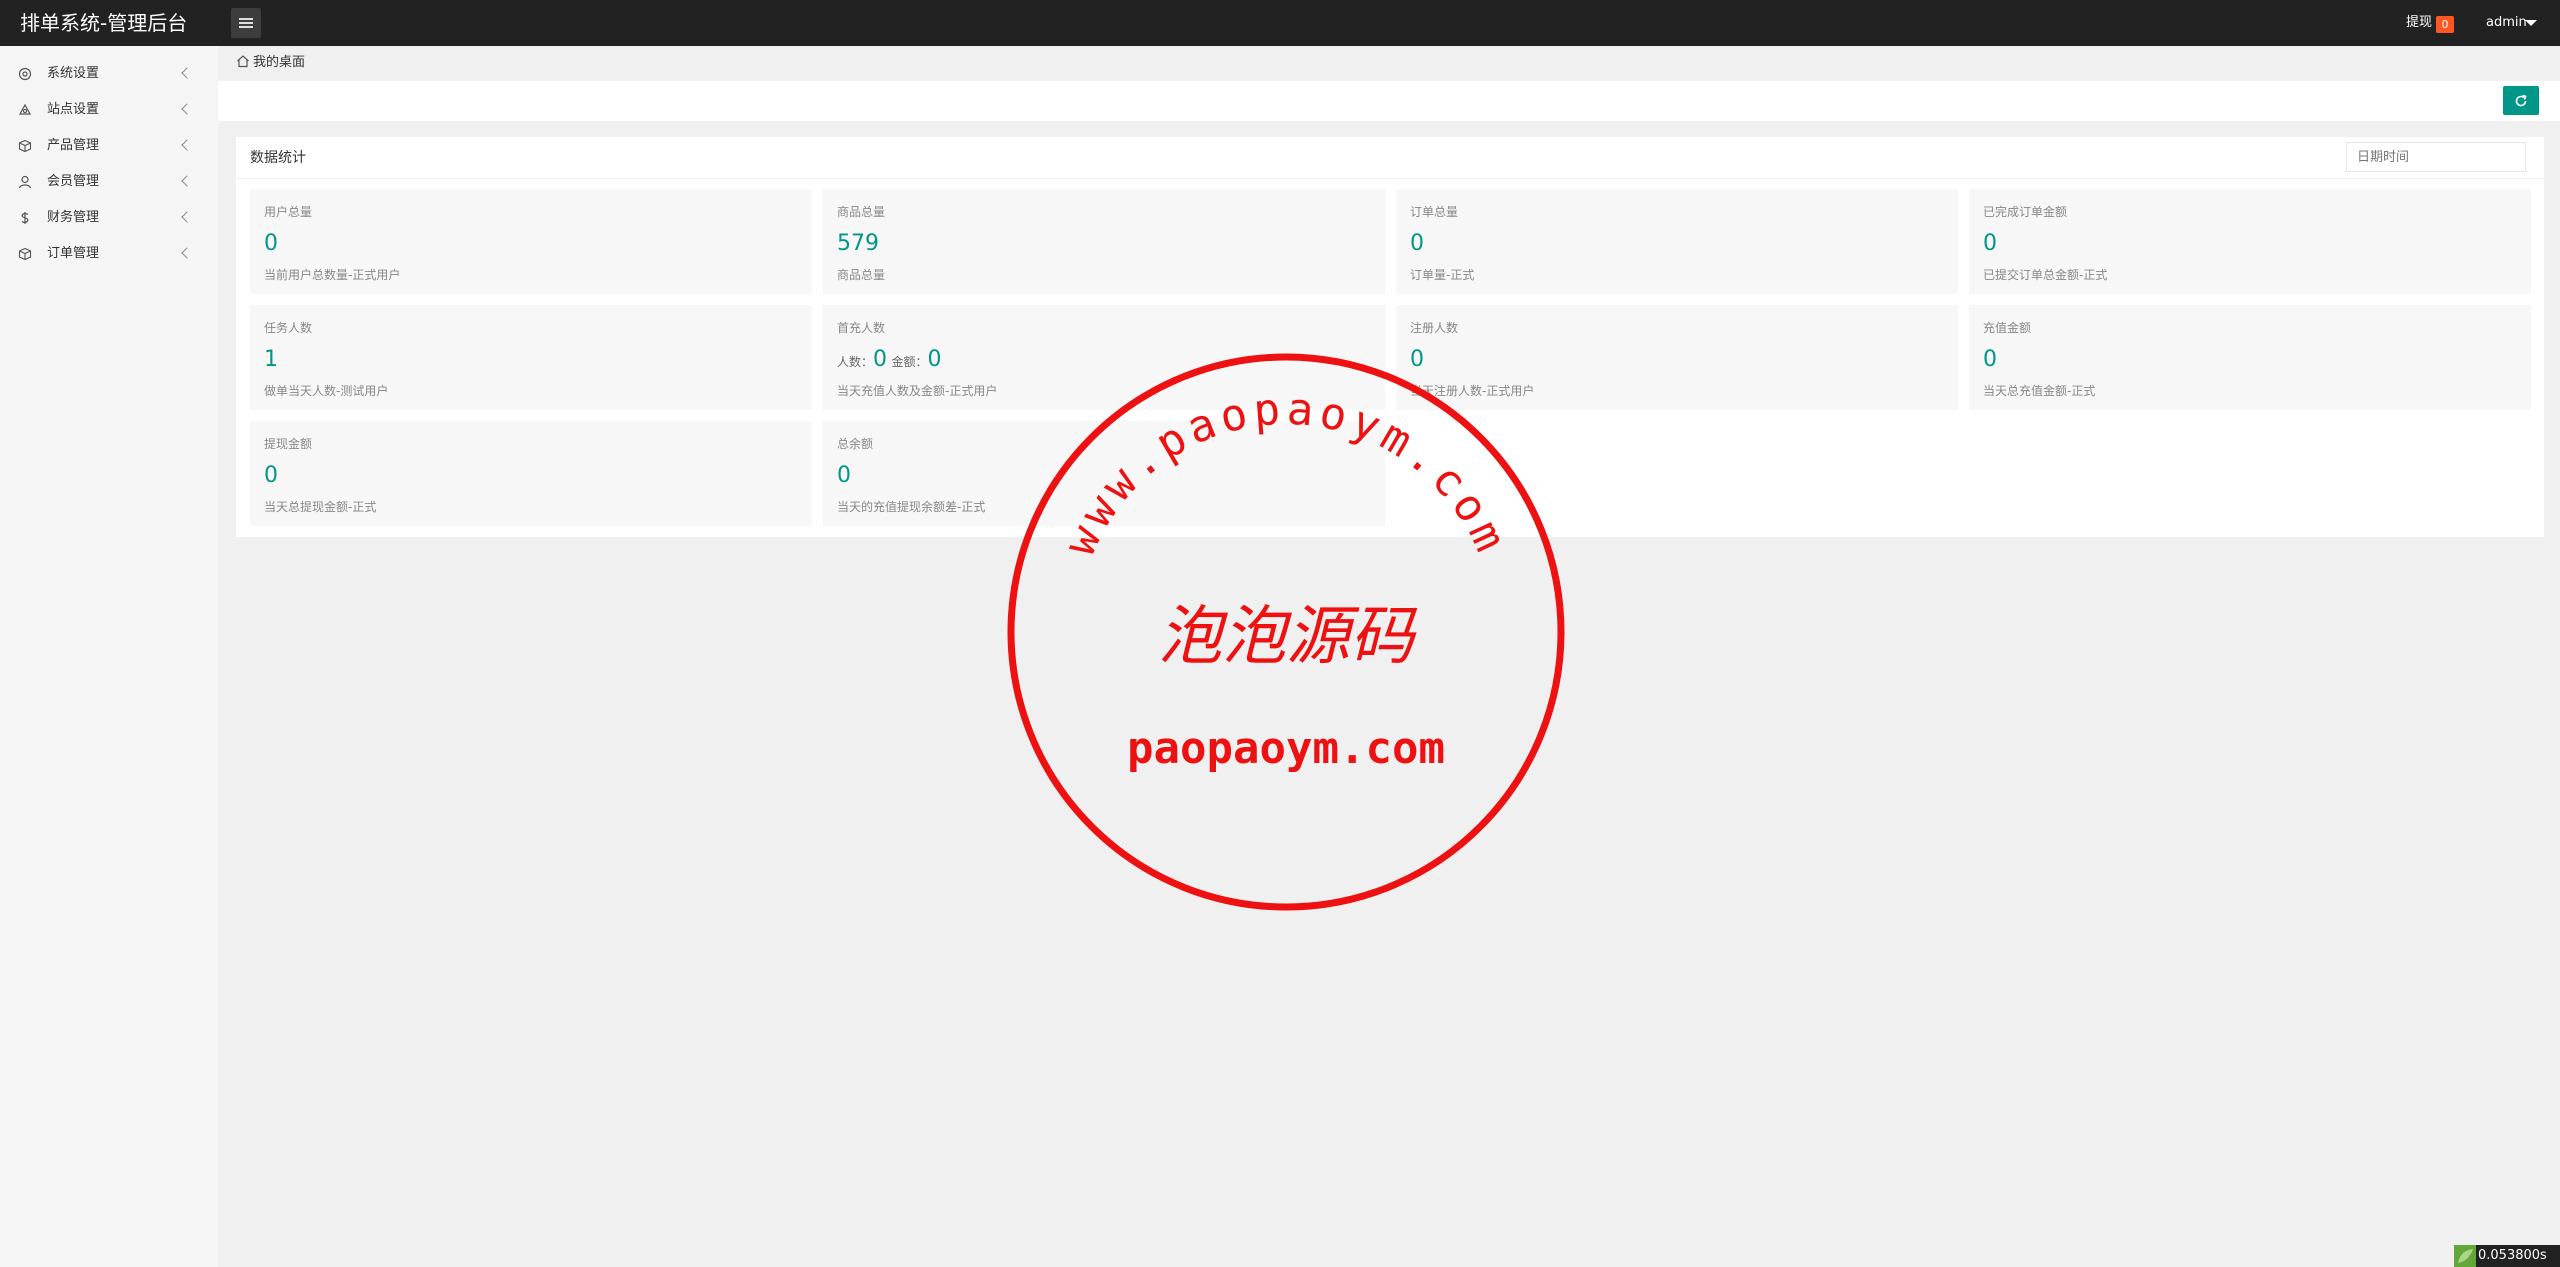 The image size is (2560, 1267). What do you see at coordinates (25, 254) in the screenshot?
I see `order-icon` at bounding box center [25, 254].